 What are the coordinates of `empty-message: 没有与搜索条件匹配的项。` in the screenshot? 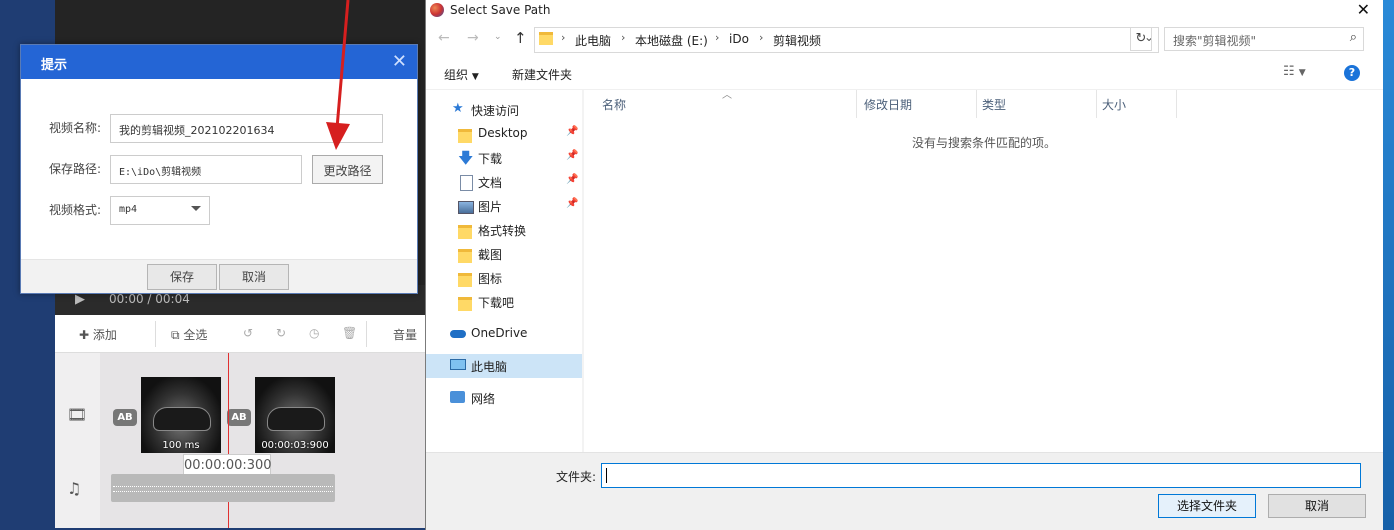 It's located at (983, 143).